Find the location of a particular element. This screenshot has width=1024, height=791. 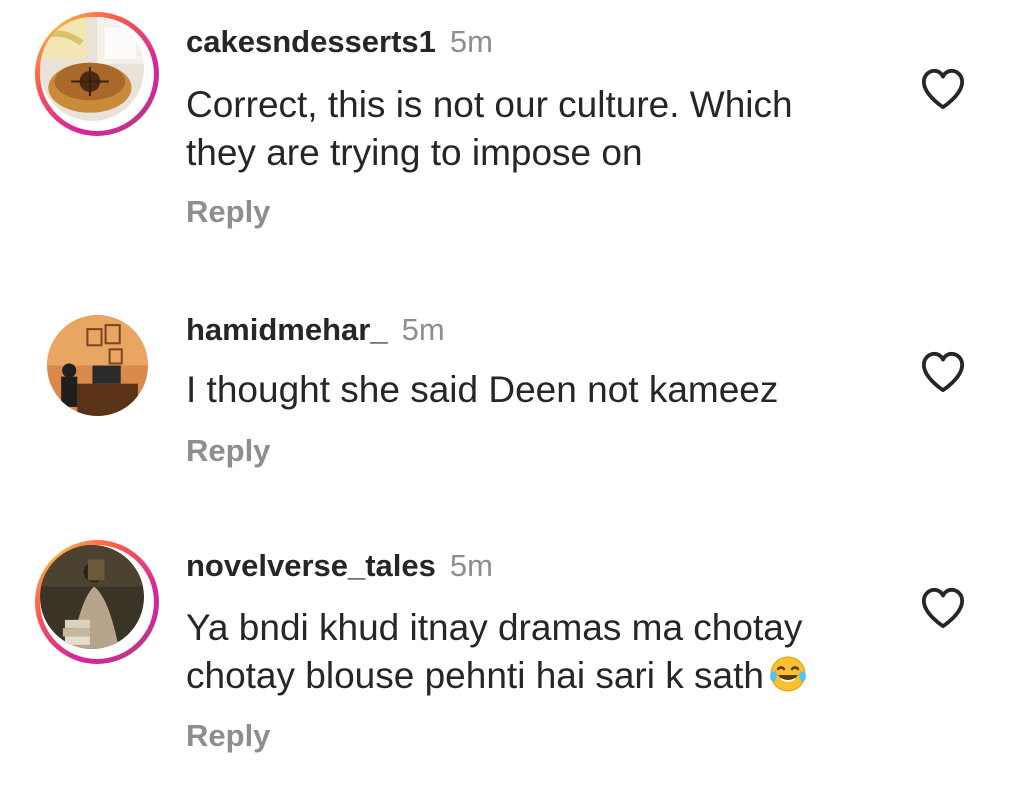

username: hamidmehar_ is located at coordinates (287, 329).